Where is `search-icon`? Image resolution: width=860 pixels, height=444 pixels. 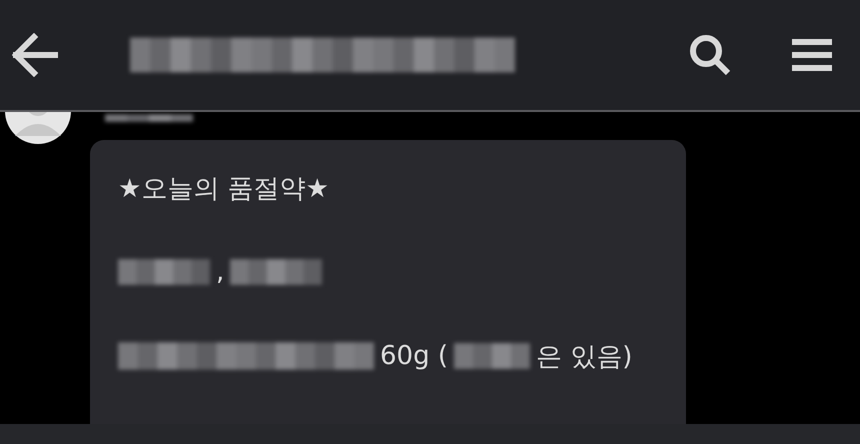
search-icon is located at coordinates (710, 55).